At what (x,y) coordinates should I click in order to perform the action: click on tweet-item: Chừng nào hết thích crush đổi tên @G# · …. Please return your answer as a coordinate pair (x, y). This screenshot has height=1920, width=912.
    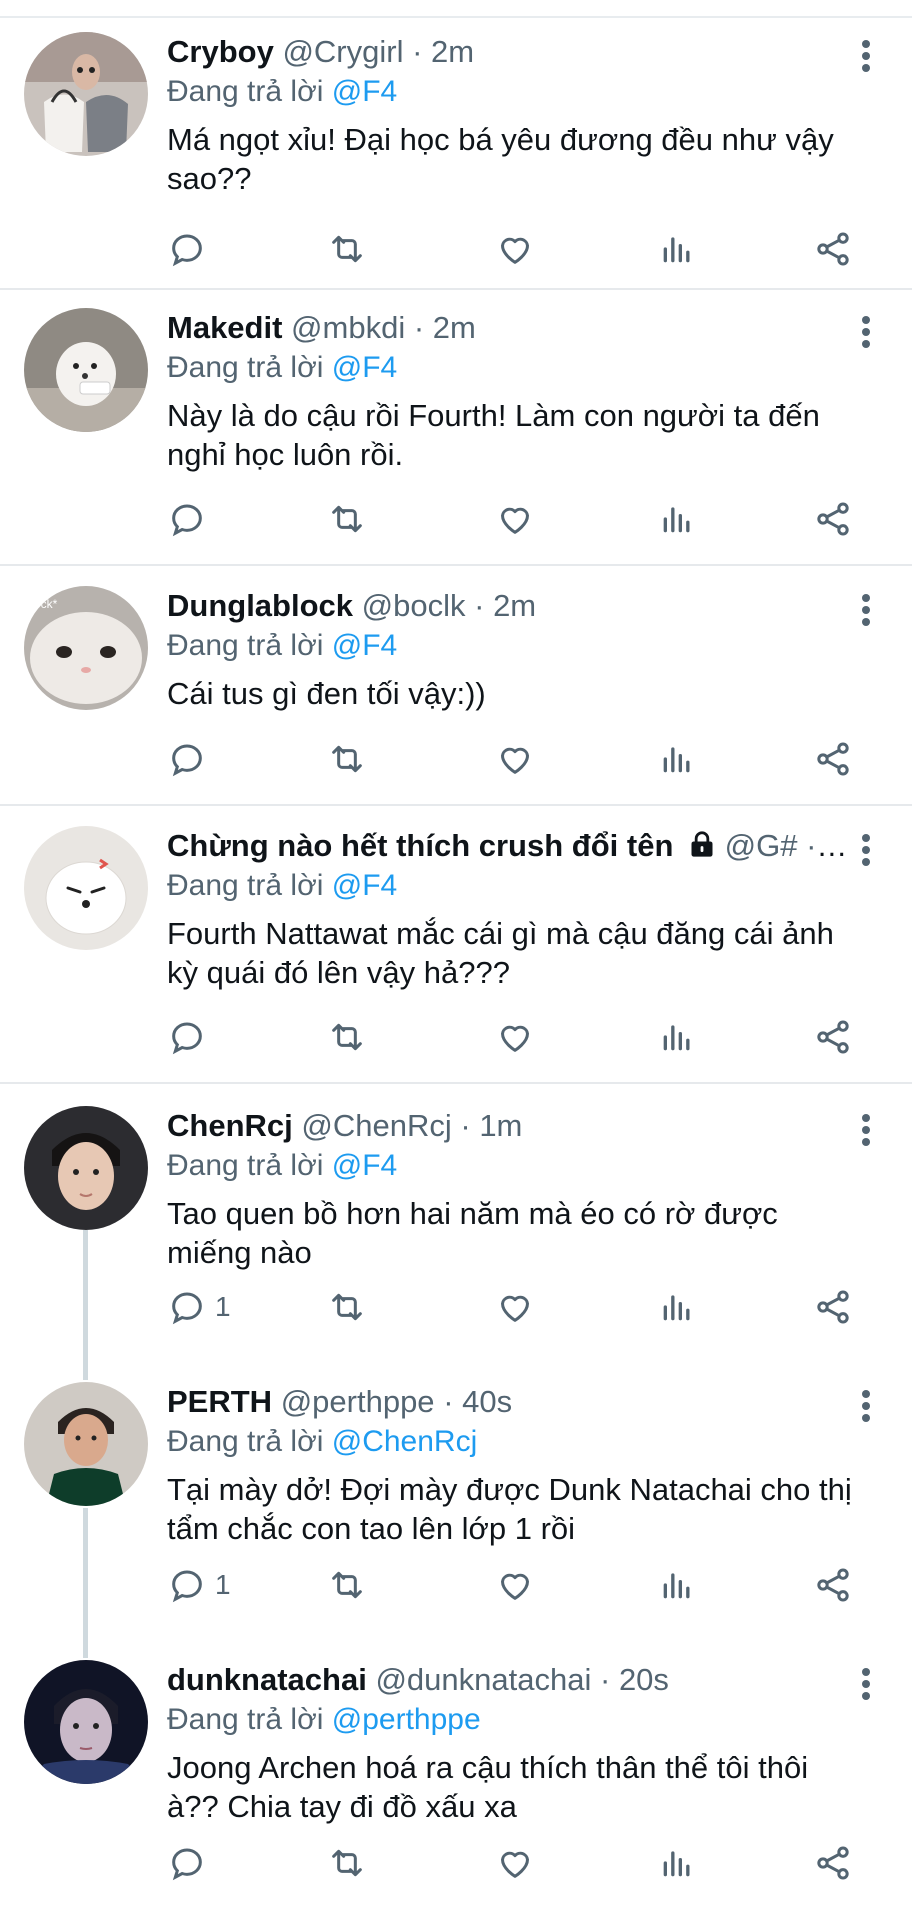
    Looking at the image, I should click on (456, 945).